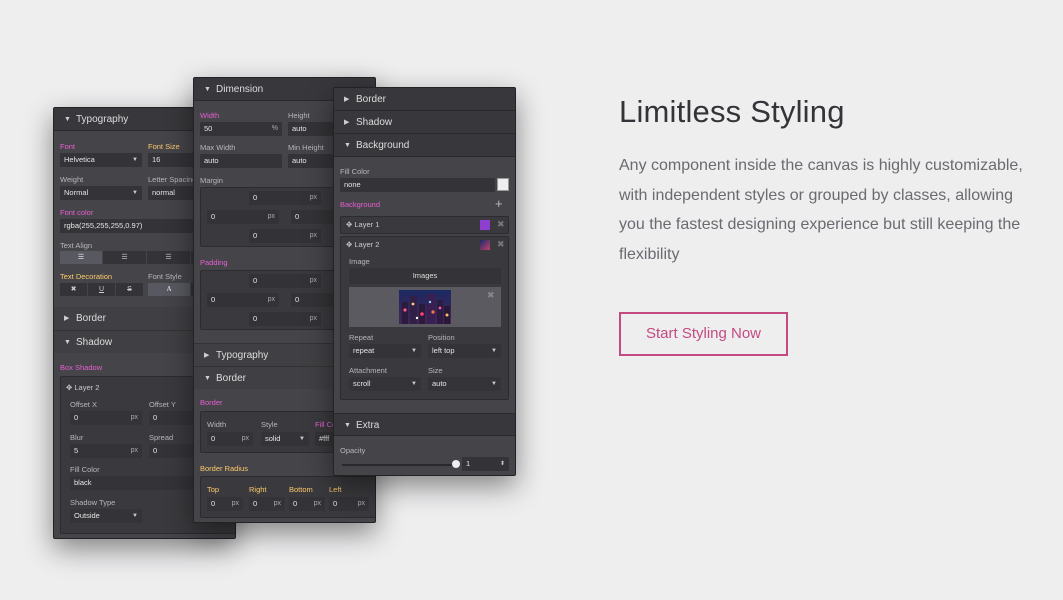  I want to click on font-size-label: Font Size, so click(164, 146).